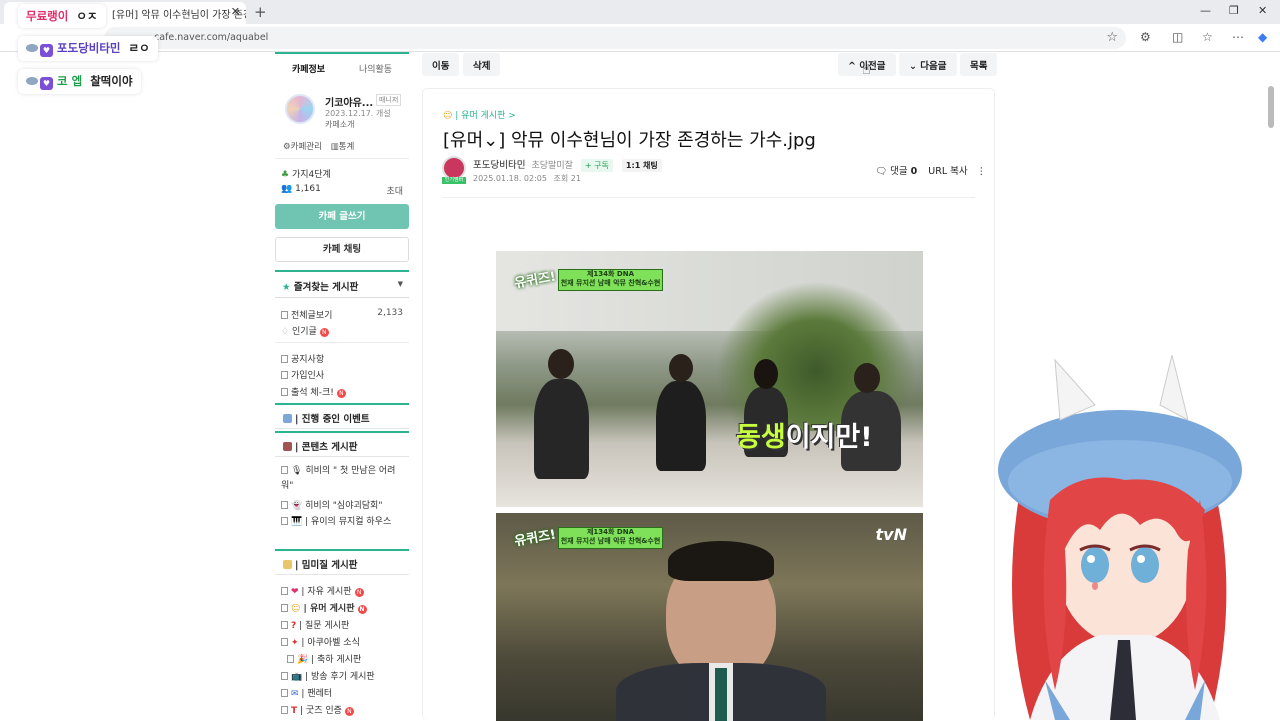  I want to click on cafe-level-text: 가지4단계, so click(311, 175).